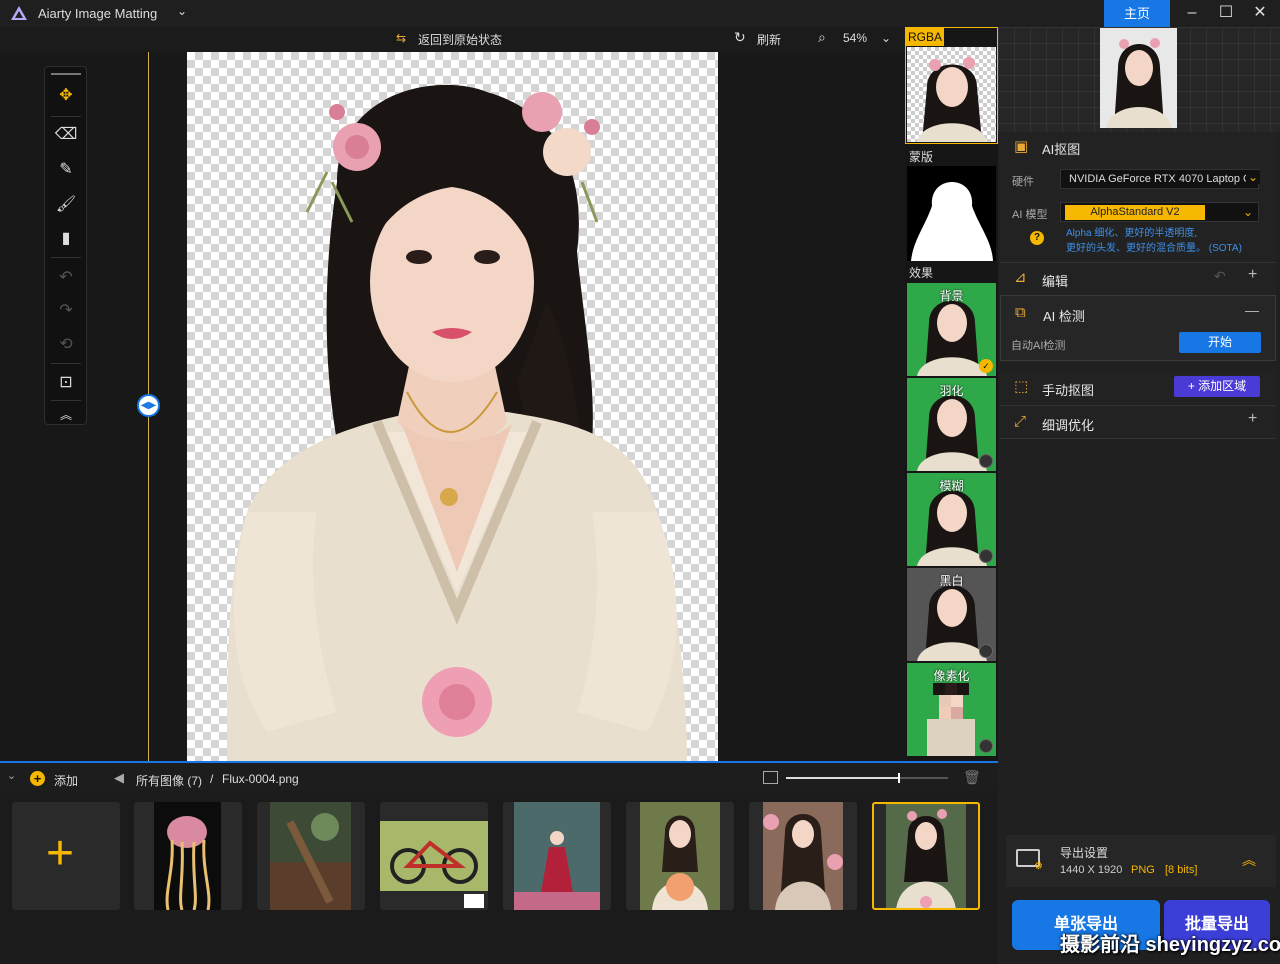 This screenshot has height=964, width=1280. Describe the element at coordinates (951, 614) in the screenshot. I see `effect-grayscale-thumb: 黑白` at that location.